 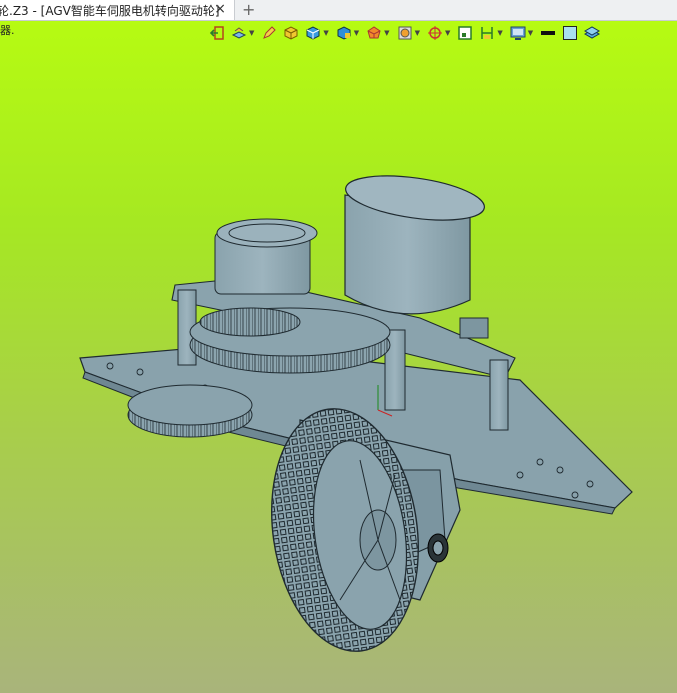 I want to click on small-gear, so click(x=250, y=322).